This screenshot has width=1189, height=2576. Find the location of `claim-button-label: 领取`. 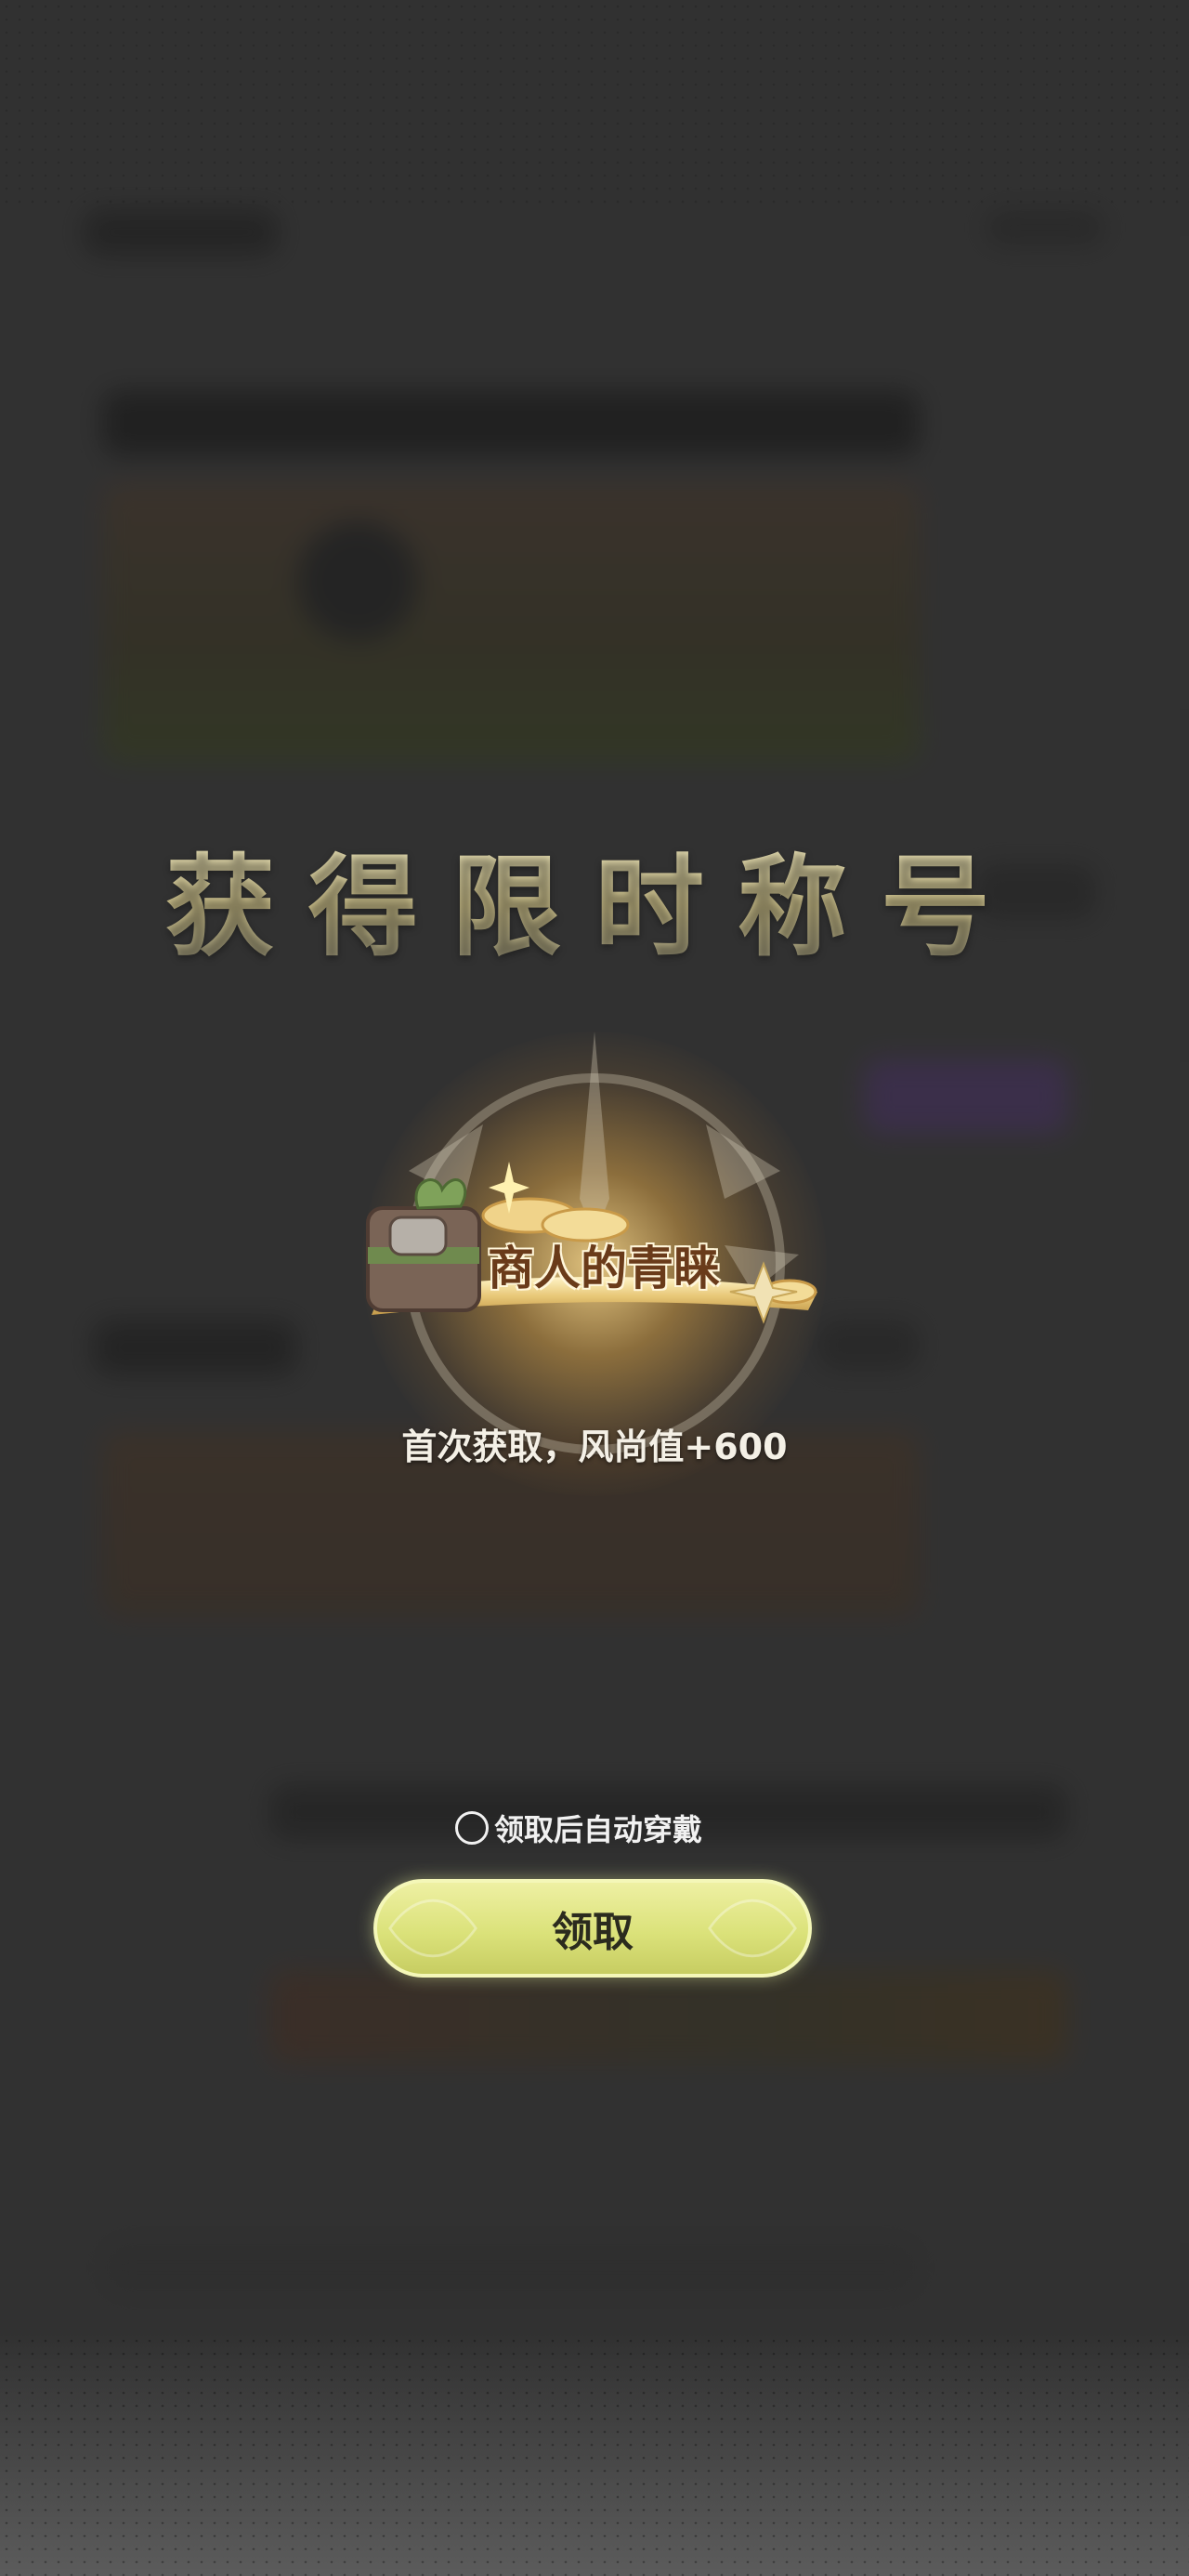

claim-button-label: 领取 is located at coordinates (593, 1932).